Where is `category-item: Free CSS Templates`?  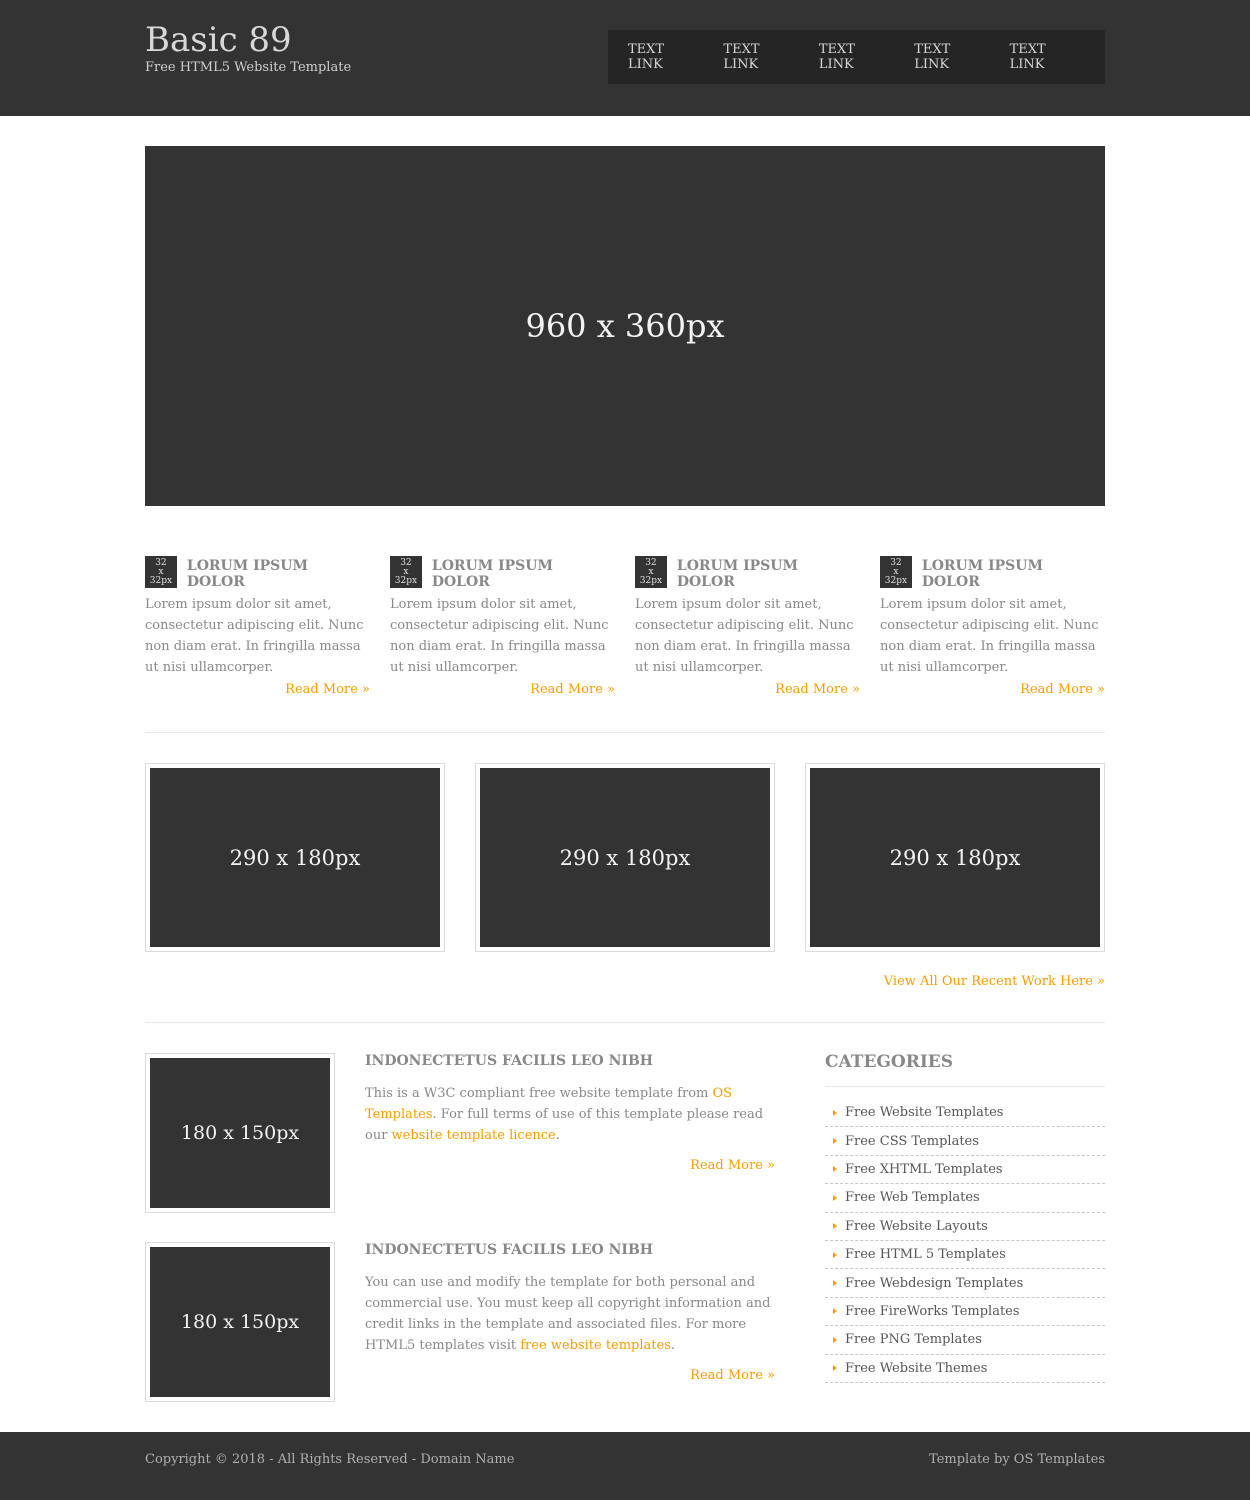 category-item: Free CSS Templates is located at coordinates (965, 1141).